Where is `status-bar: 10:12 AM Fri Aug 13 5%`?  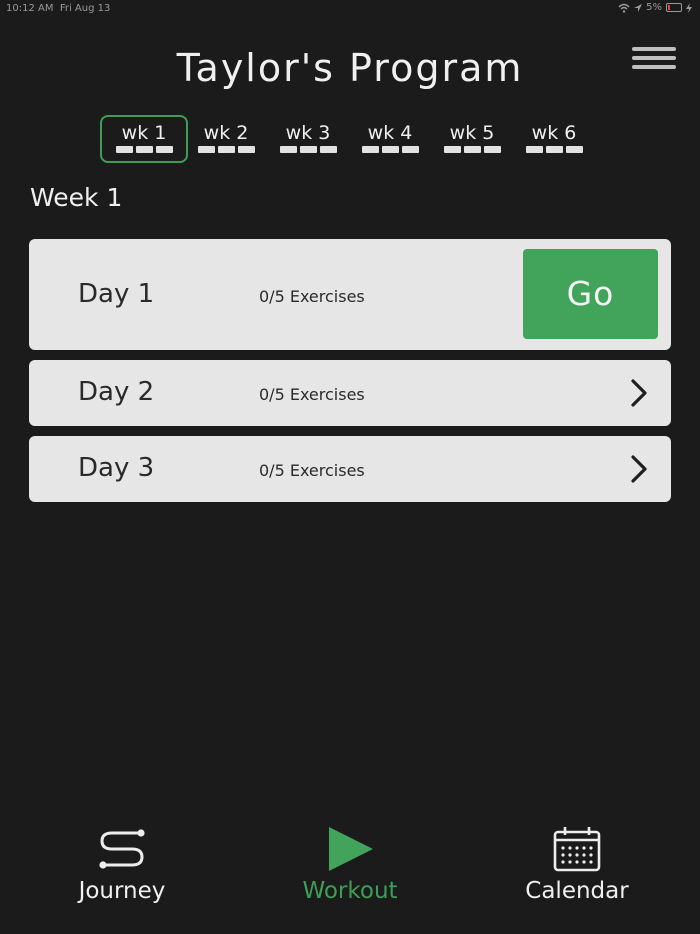 status-bar: 10:12 AM Fri Aug 13 5% is located at coordinates (350, 9).